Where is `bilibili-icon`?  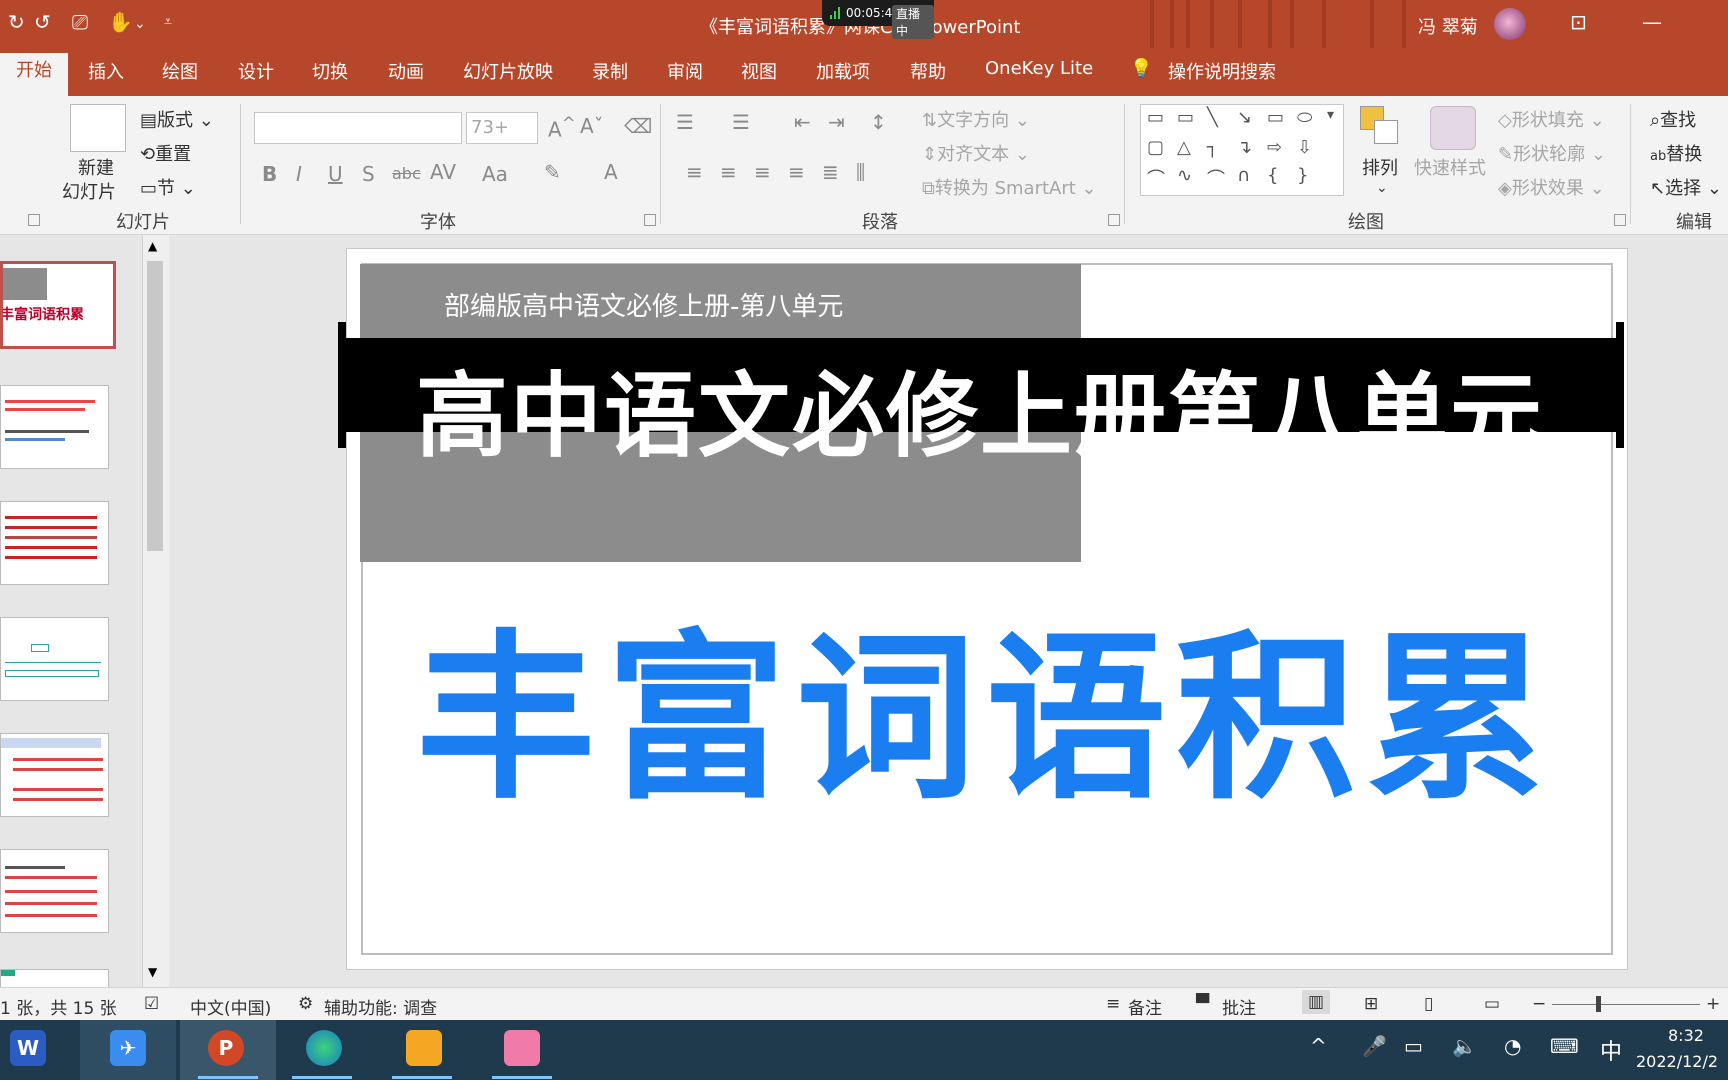
bilibili-icon is located at coordinates (522, 1048).